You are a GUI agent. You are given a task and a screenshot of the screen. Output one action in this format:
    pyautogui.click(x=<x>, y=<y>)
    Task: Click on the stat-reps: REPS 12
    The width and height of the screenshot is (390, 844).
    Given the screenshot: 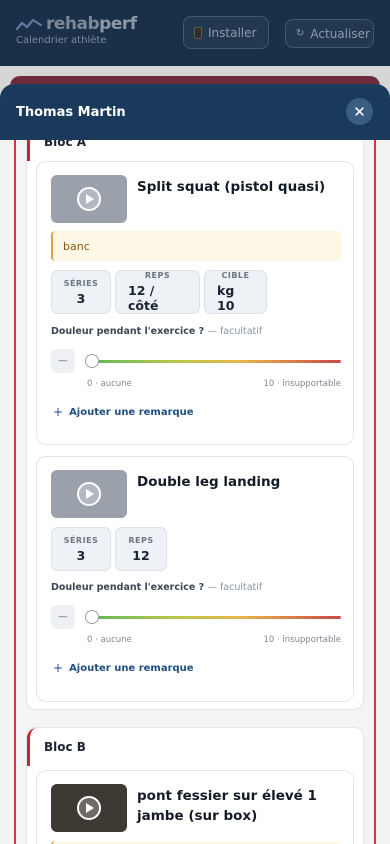 What is the action you would take?
    pyautogui.click(x=141, y=549)
    